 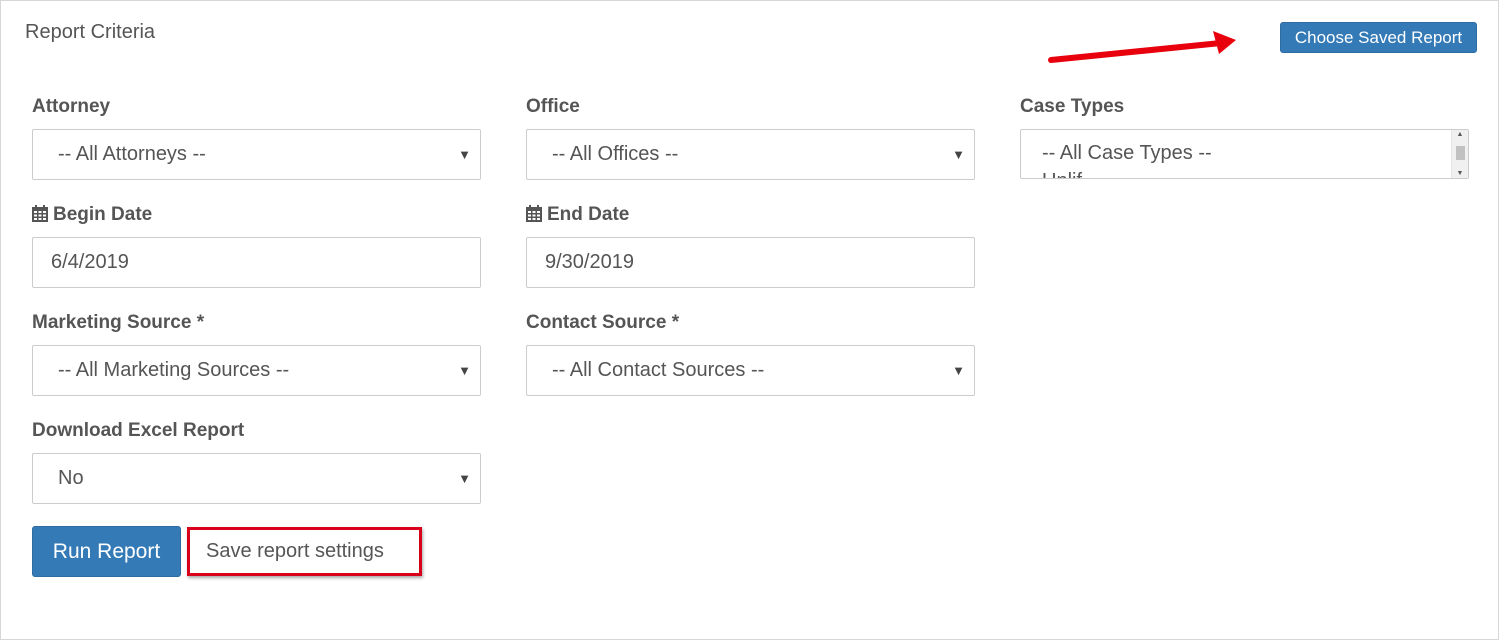 I want to click on end-date-input: 9/30/2019, so click(x=750, y=262).